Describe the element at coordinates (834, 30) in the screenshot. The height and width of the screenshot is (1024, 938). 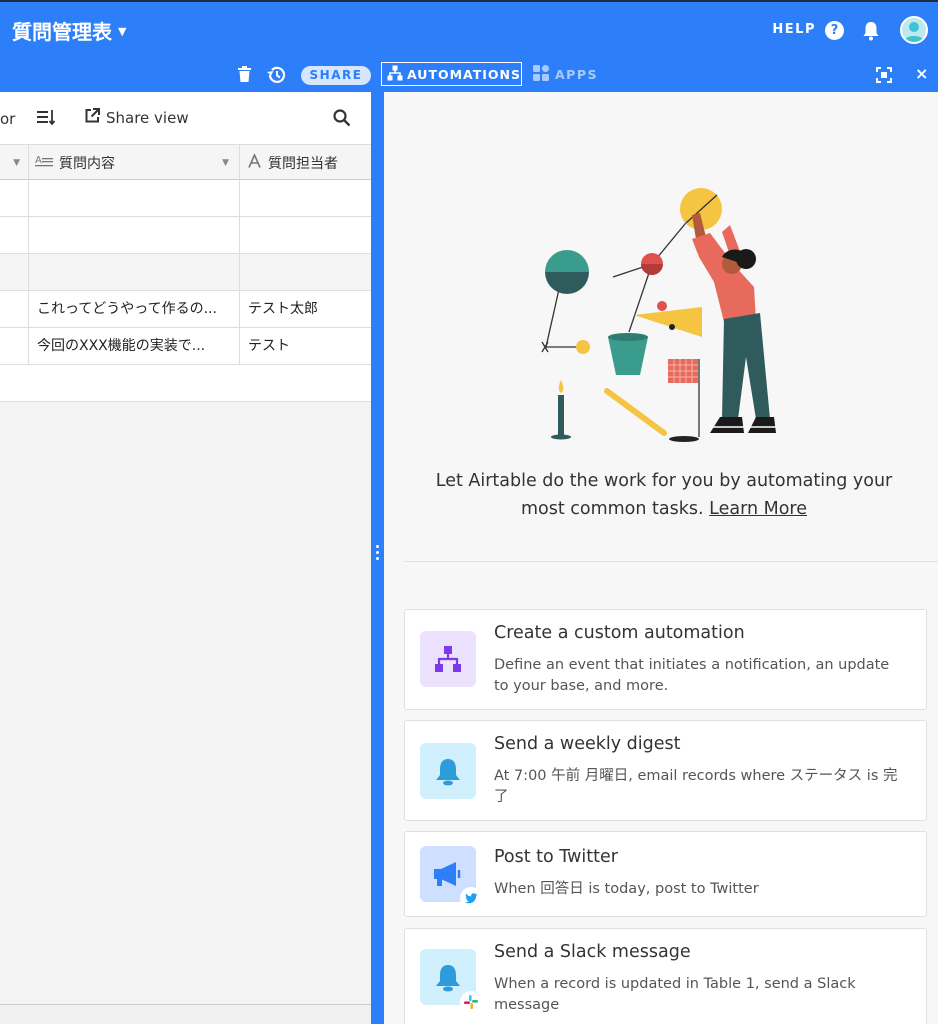
I see `help-icon: ?` at that location.